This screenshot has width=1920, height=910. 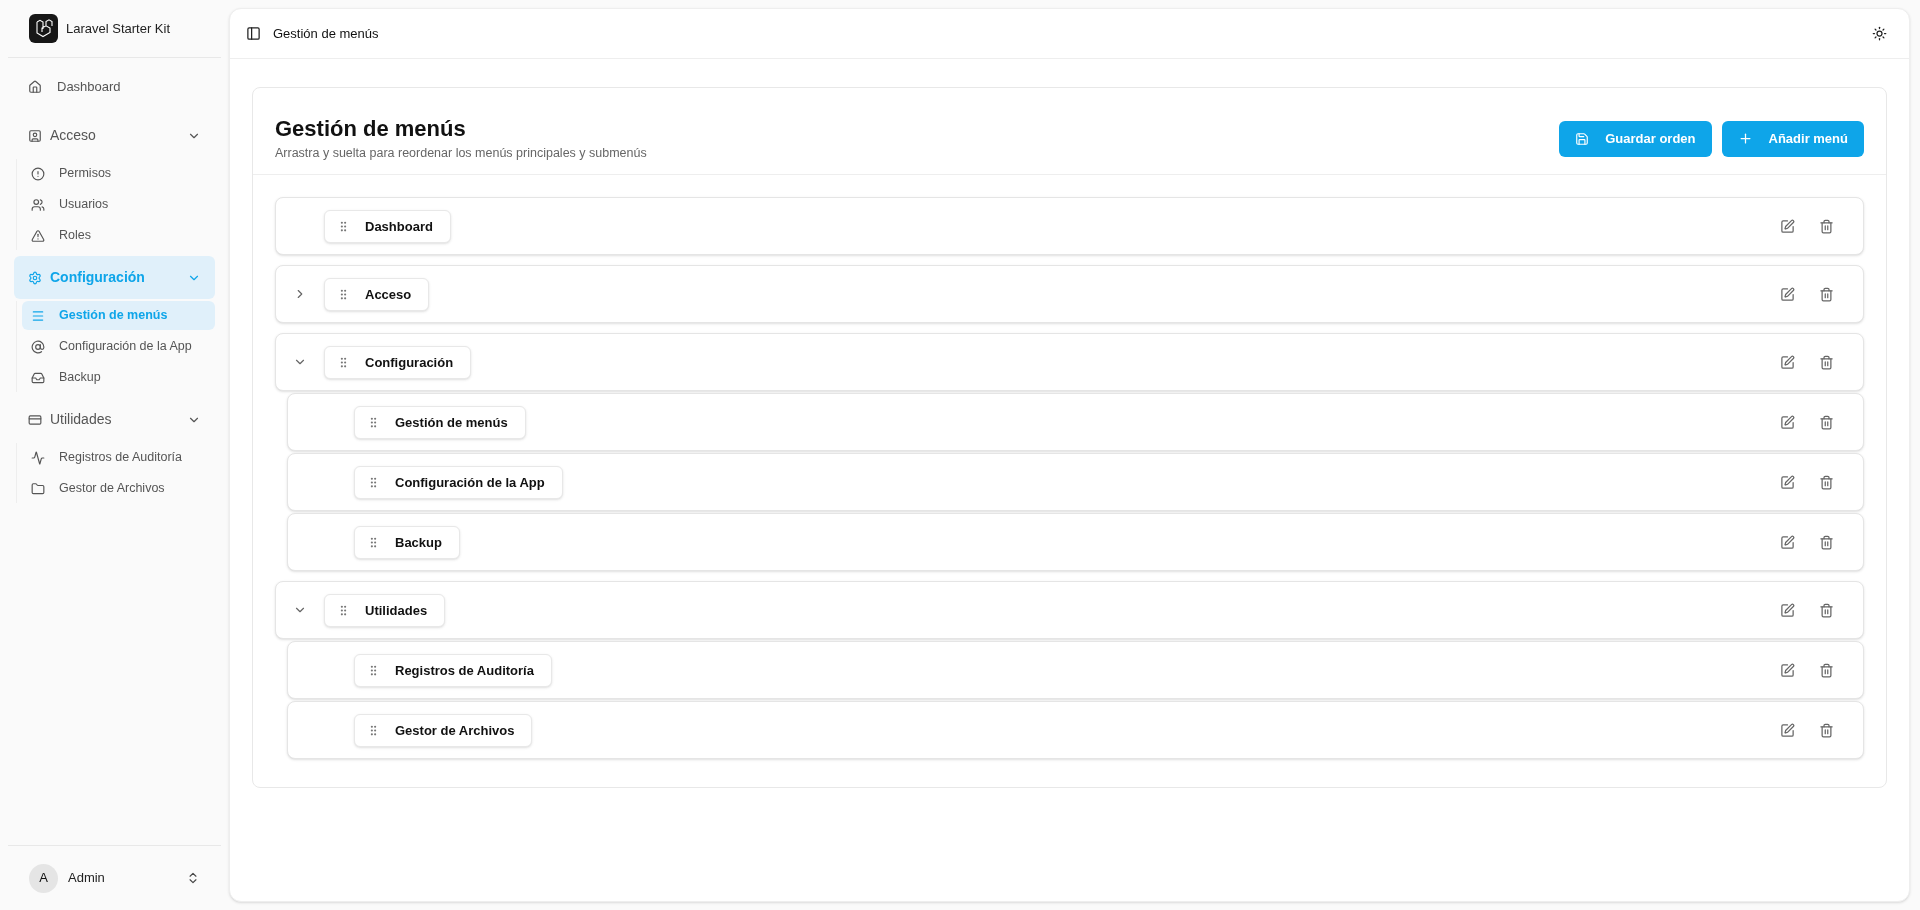 What do you see at coordinates (398, 362) in the screenshot?
I see `menu-item-chip: Configuración` at bounding box center [398, 362].